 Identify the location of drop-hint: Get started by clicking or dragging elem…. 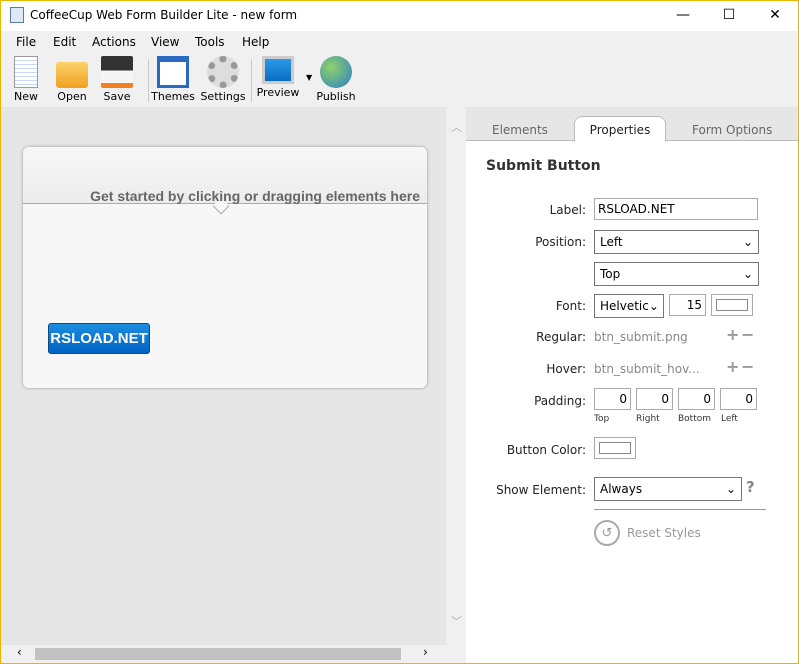
(255, 196).